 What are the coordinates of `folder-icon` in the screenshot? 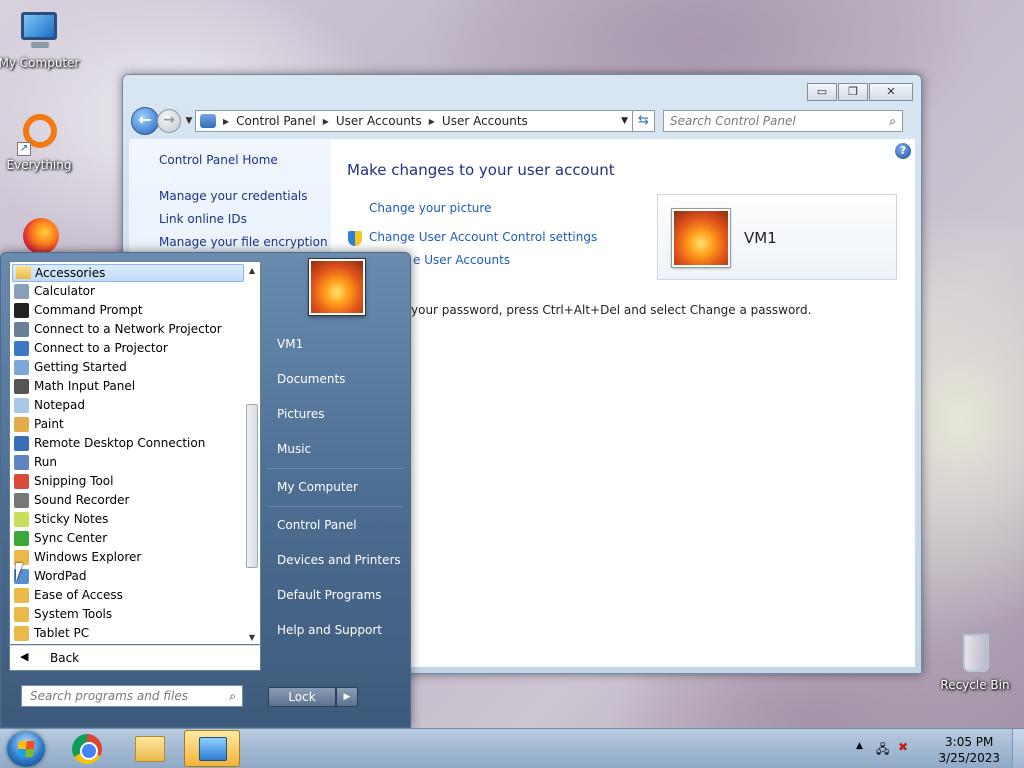 It's located at (150, 749).